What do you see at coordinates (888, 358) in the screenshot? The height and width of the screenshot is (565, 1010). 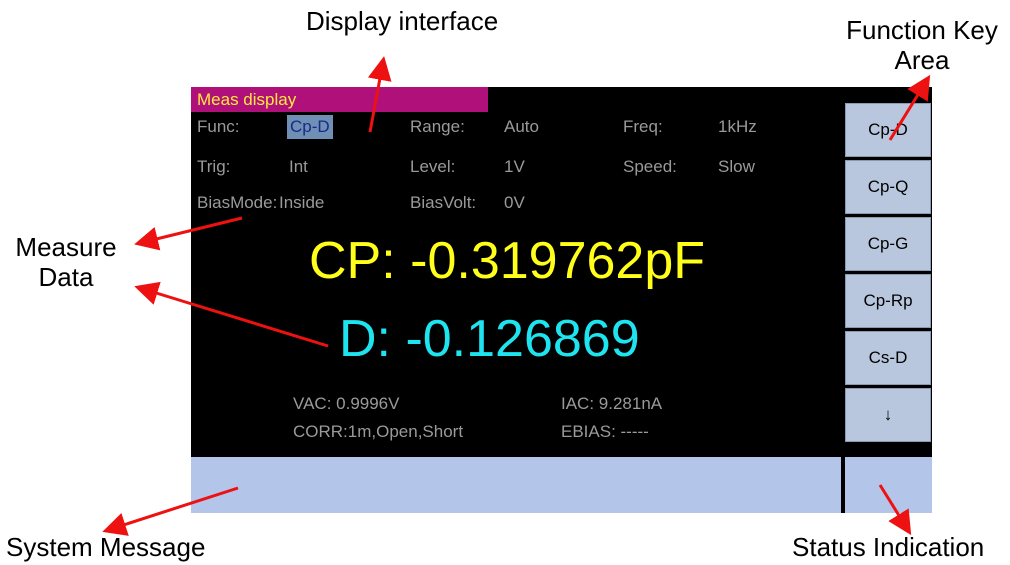 I see `function-key-cs-d: Cs-D` at bounding box center [888, 358].